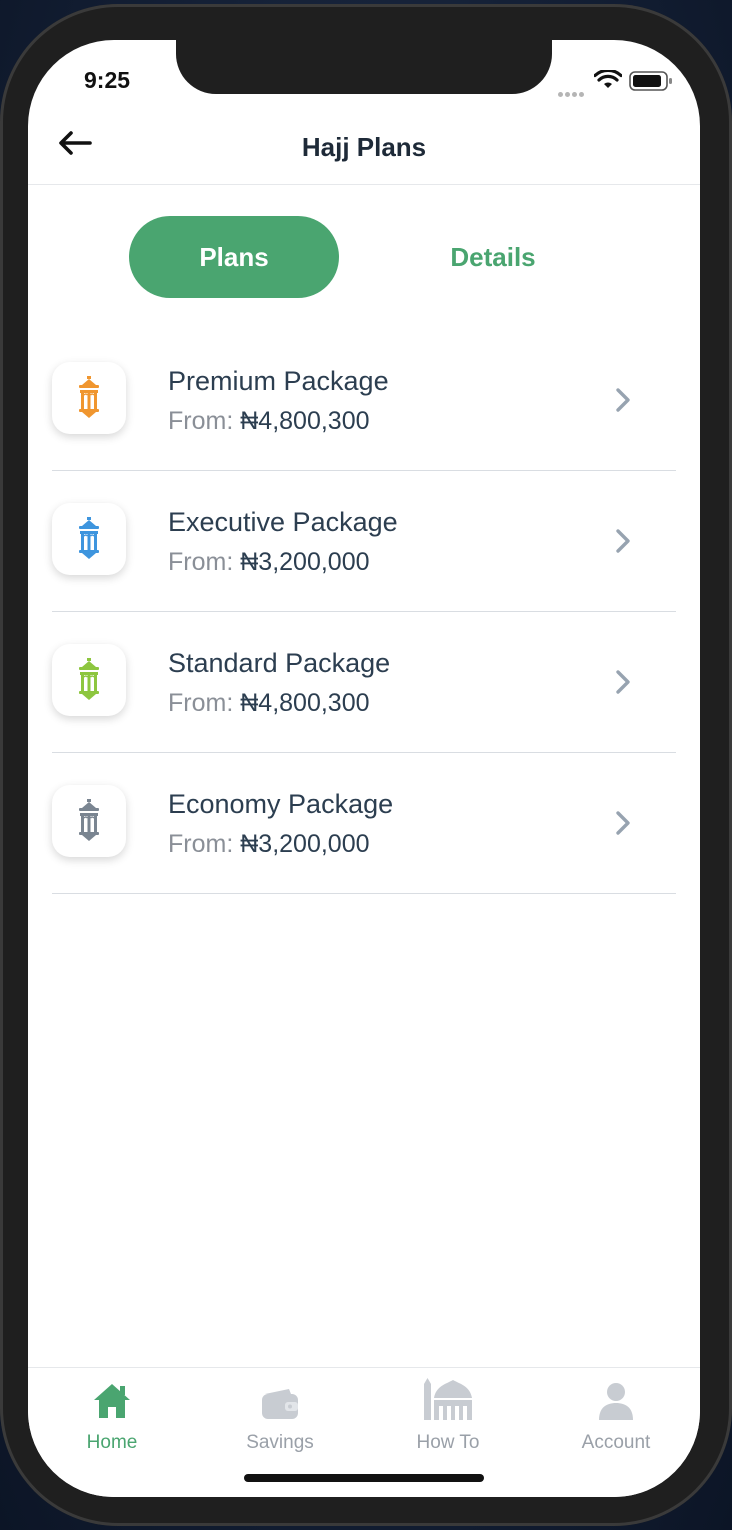  I want to click on plan-name: Economy Package, so click(281, 804).